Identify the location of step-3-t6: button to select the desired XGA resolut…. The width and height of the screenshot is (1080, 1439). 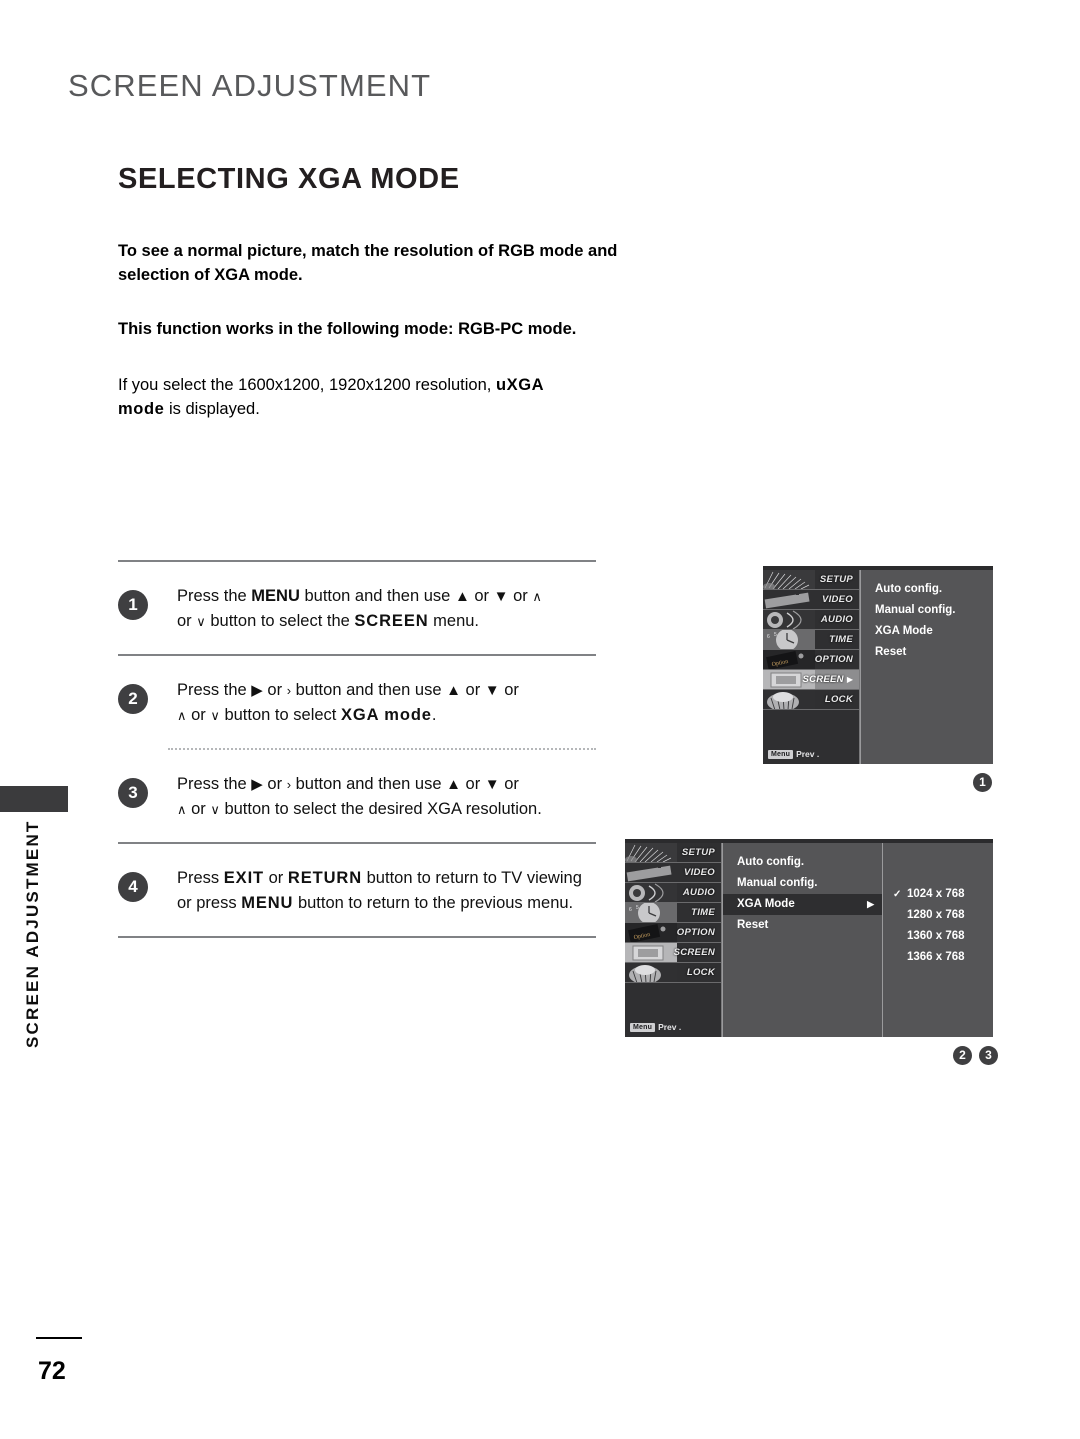
(380, 809).